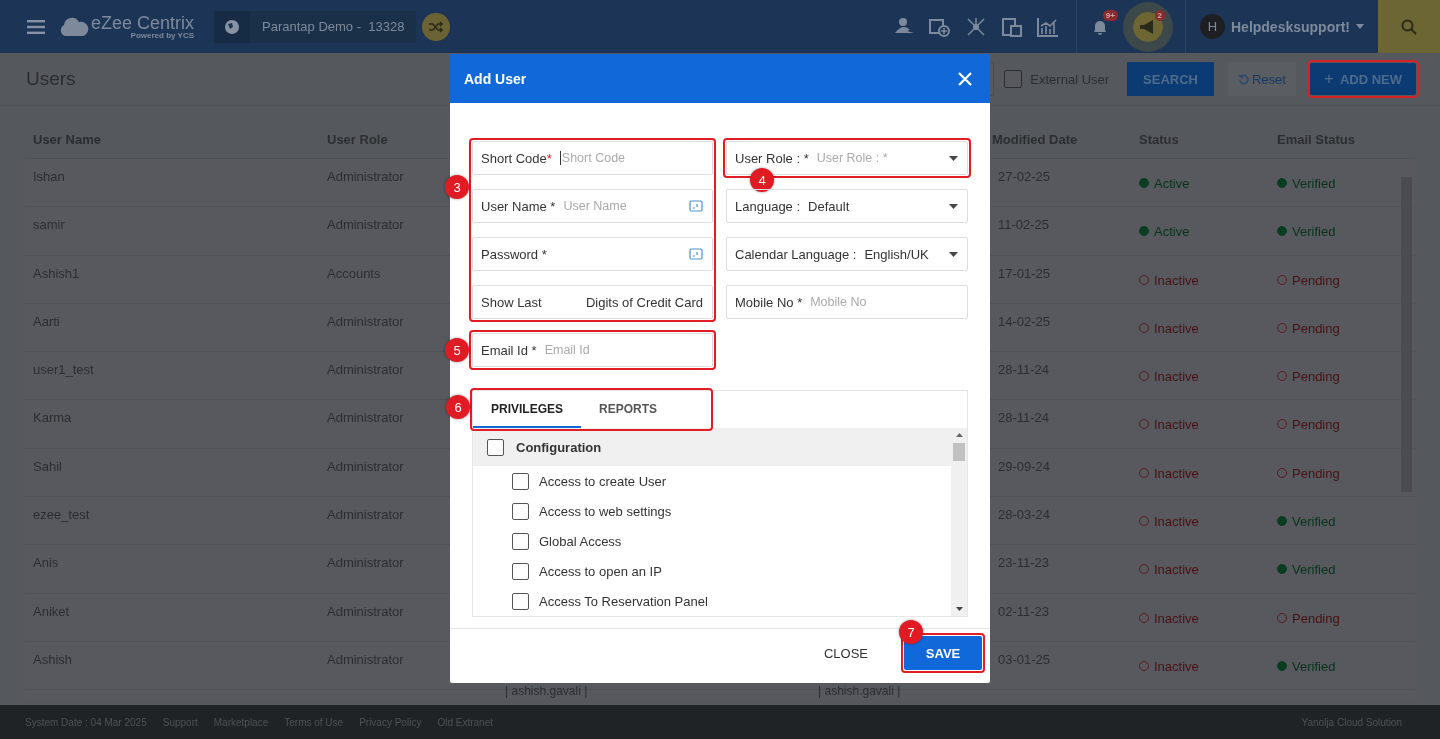 This screenshot has width=1440, height=739. I want to click on field-value: Default, so click(829, 206).